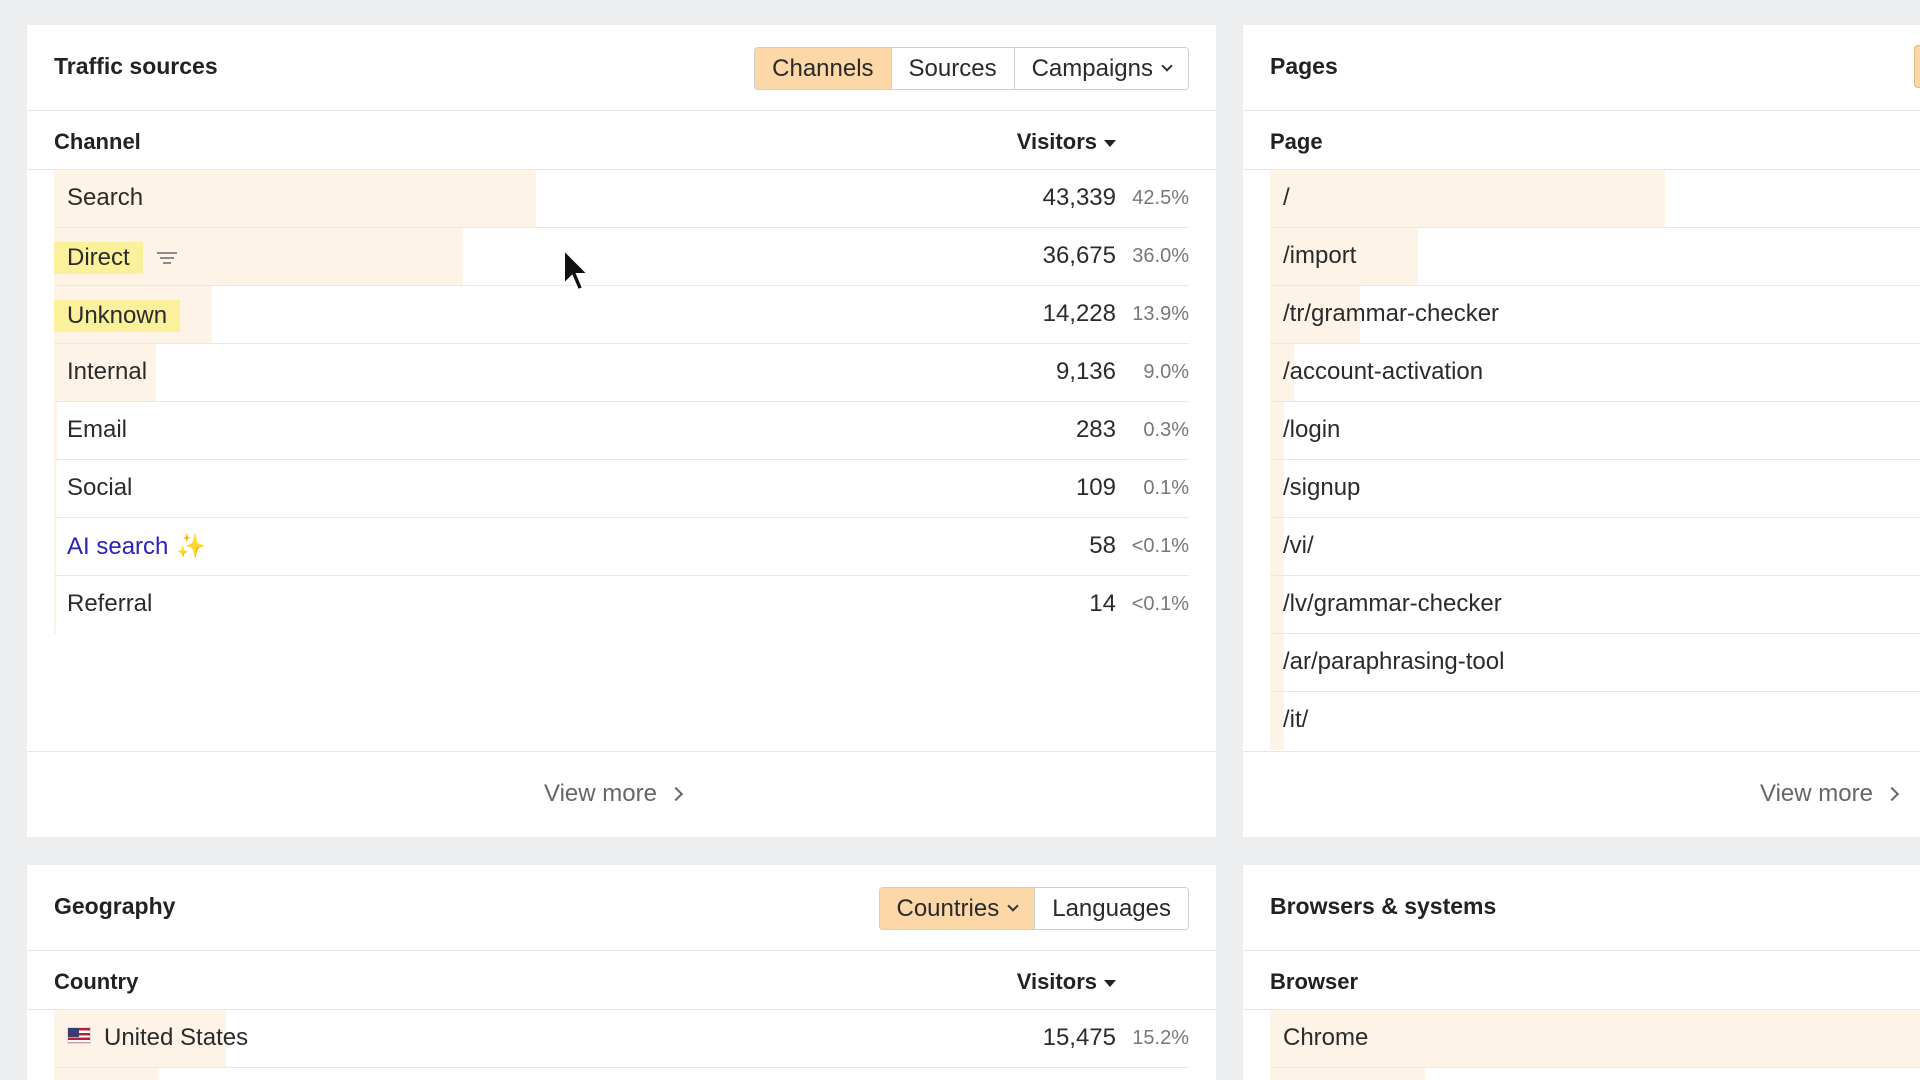 This screenshot has width=1920, height=1080. What do you see at coordinates (621, 980) in the screenshot?
I see `geography-column-header: Country Visitors` at bounding box center [621, 980].